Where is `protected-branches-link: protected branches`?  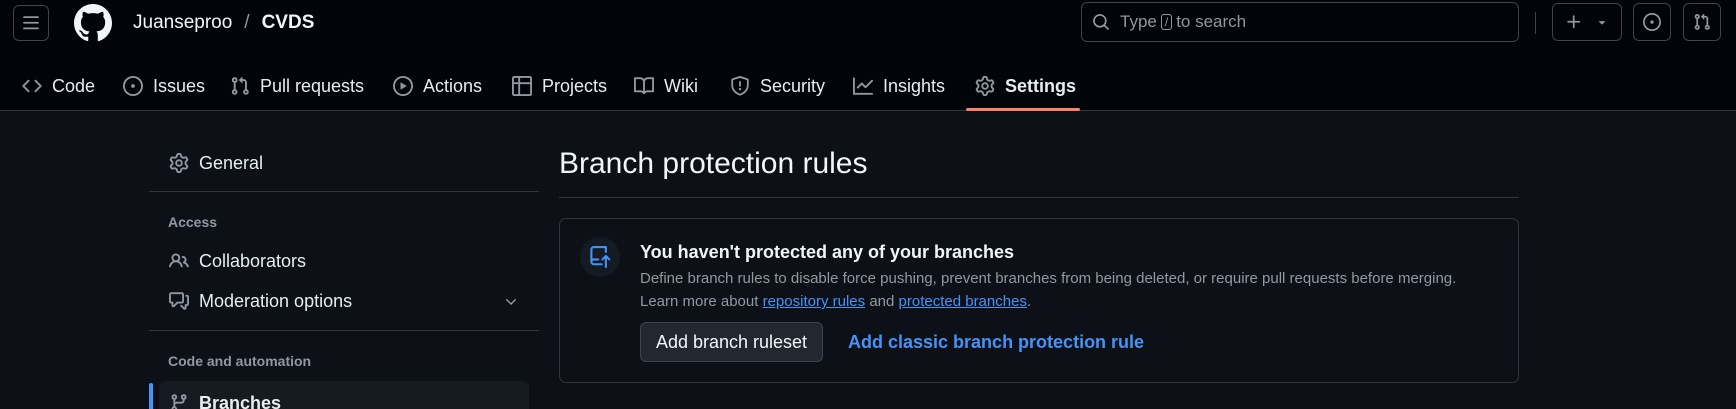
protected-branches-link: protected branches is located at coordinates (963, 301).